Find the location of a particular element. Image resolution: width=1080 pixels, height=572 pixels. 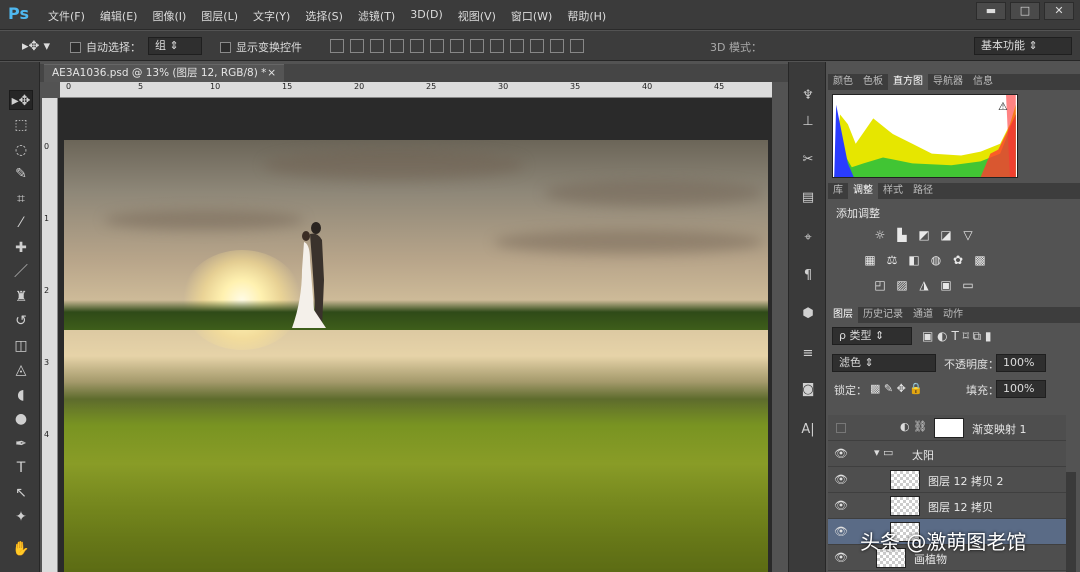

blur-tool-icon: ◖ is located at coordinates (21, 395).